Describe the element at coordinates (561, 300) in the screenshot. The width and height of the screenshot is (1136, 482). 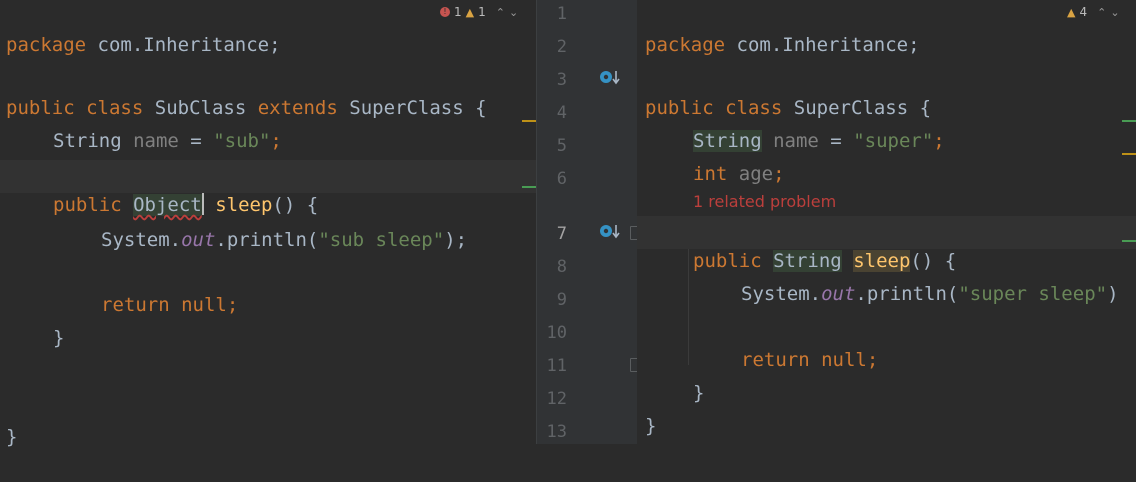
I see `line-number: 9` at that location.